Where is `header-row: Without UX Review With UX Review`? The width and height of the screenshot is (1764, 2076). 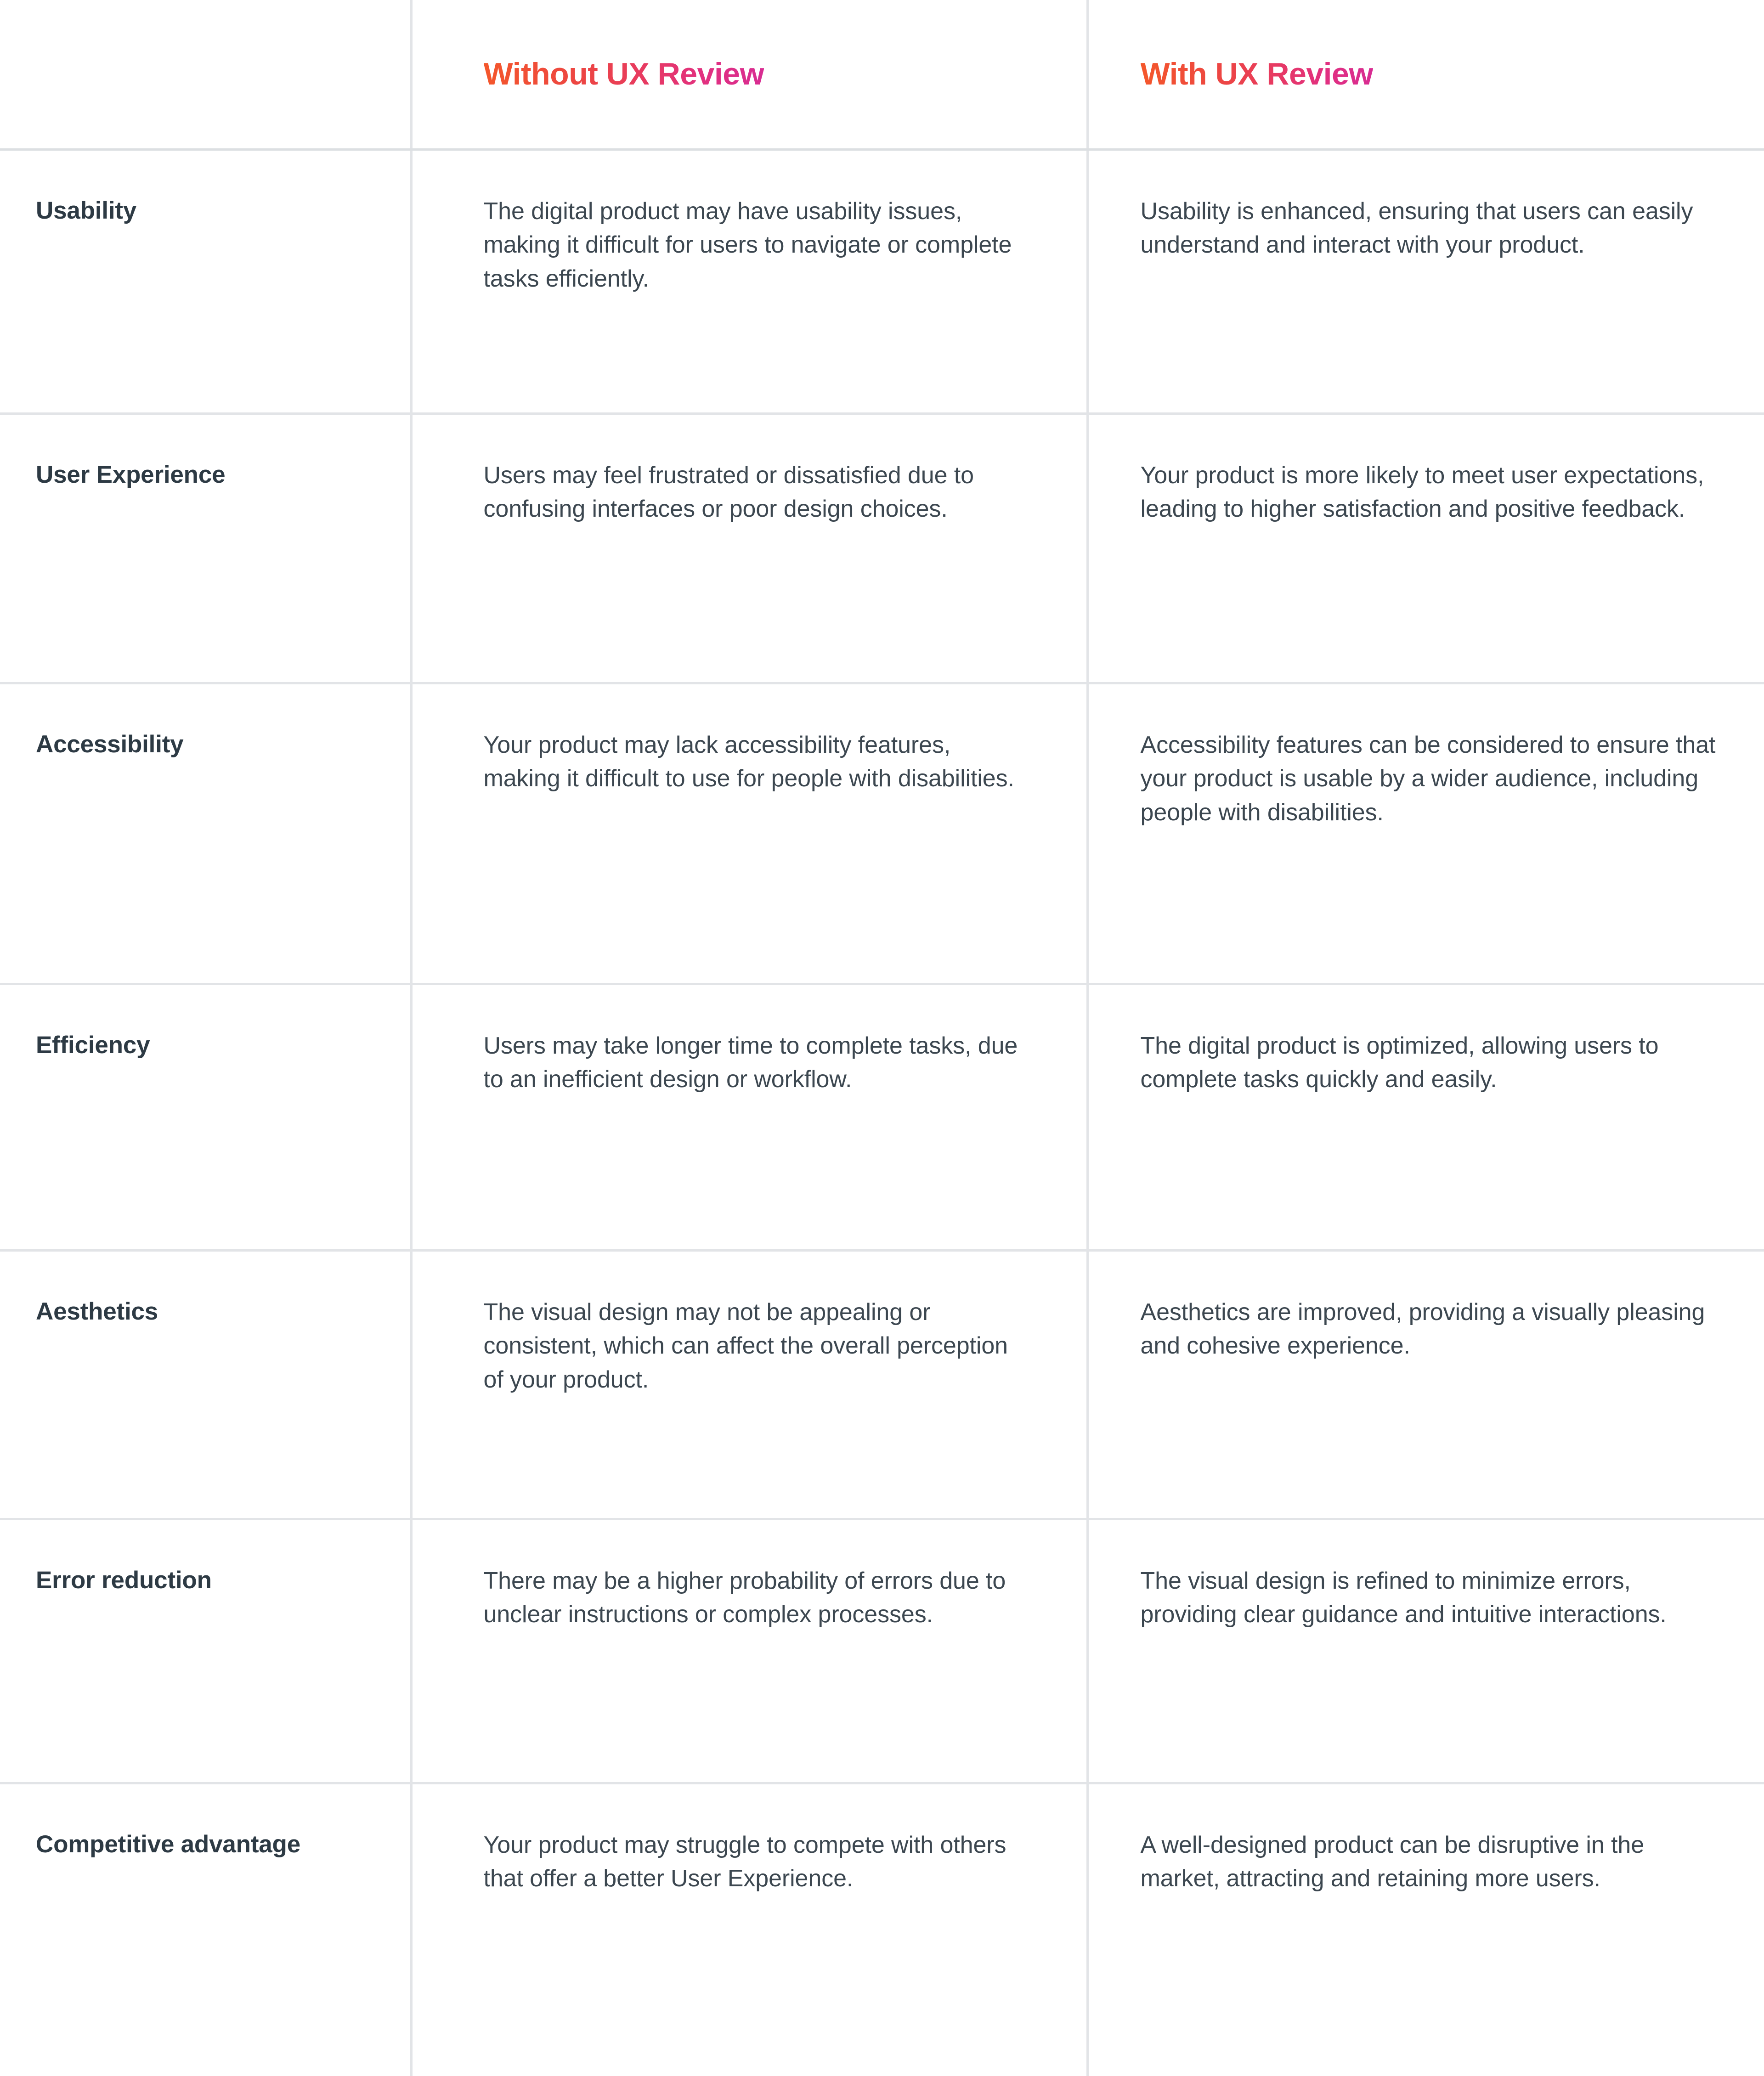 header-row: Without UX Review With UX Review is located at coordinates (882, 75).